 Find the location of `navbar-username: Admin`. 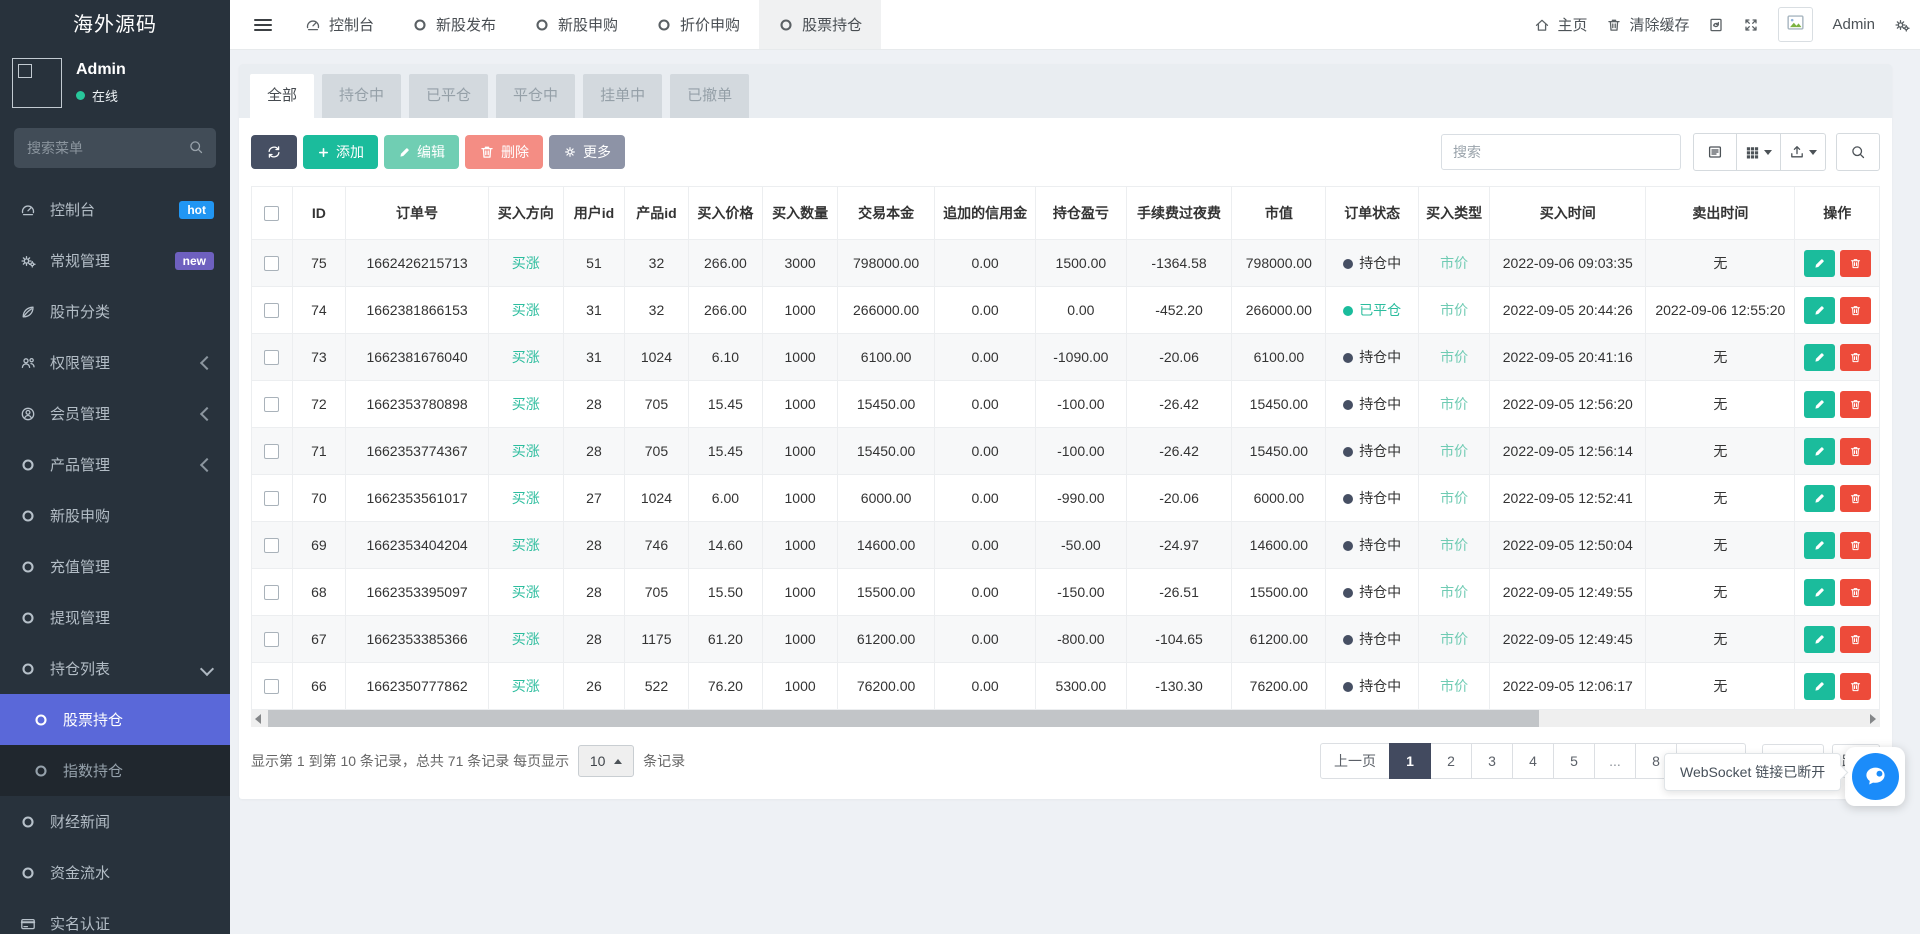

navbar-username: Admin is located at coordinates (1853, 24).